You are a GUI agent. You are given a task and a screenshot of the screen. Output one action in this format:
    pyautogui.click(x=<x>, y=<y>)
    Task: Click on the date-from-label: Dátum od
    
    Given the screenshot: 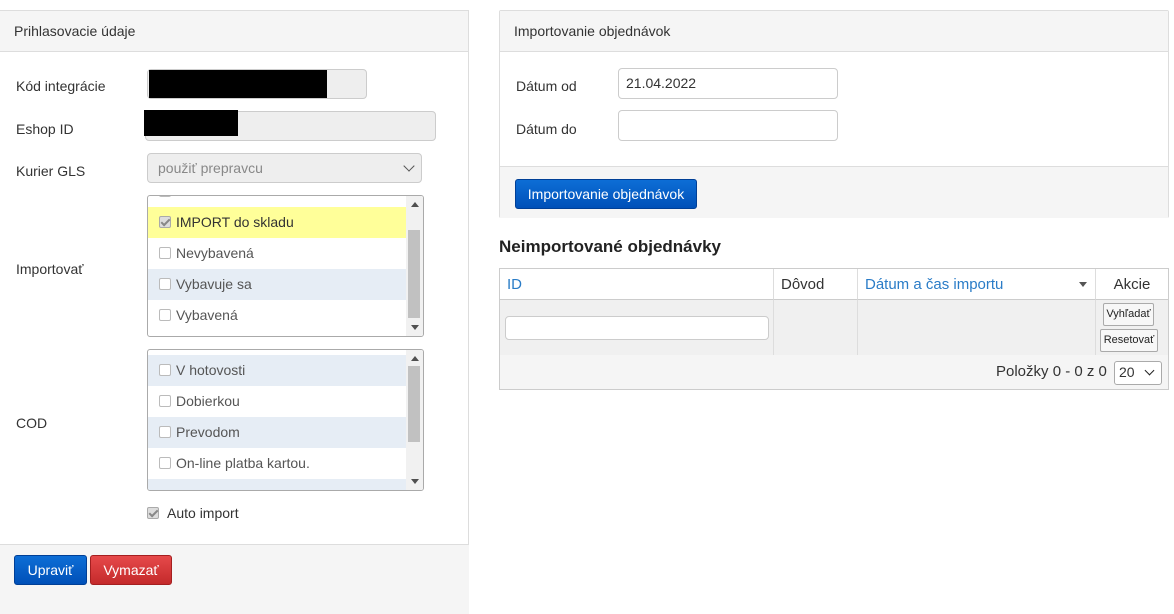 What is the action you would take?
    pyautogui.click(x=546, y=86)
    